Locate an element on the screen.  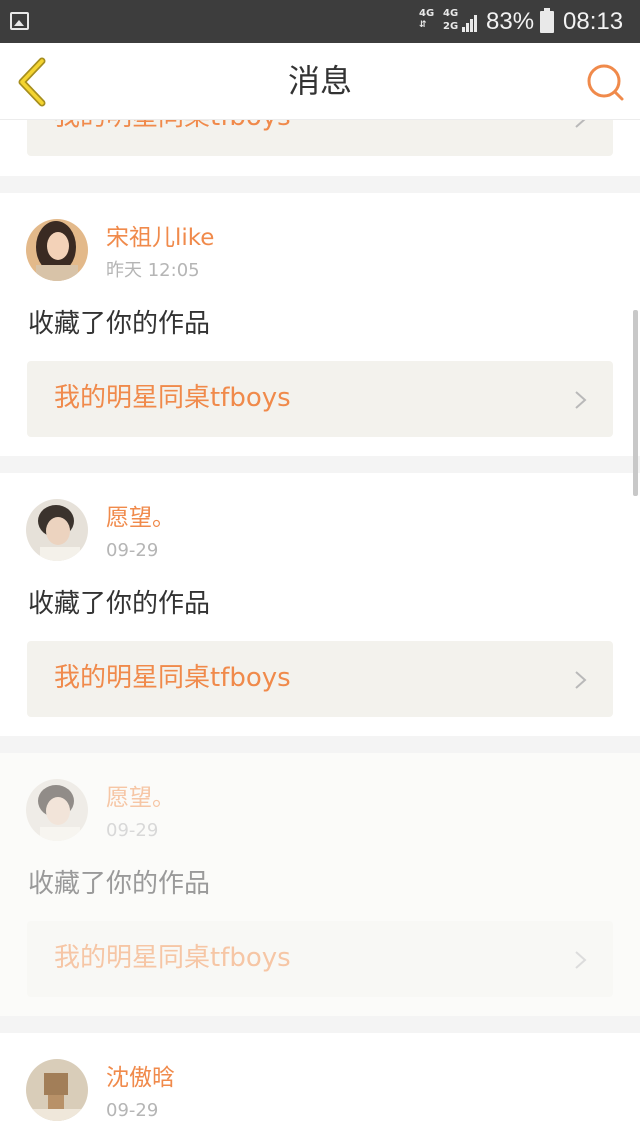
scrollbar is located at coordinates (635, 403).